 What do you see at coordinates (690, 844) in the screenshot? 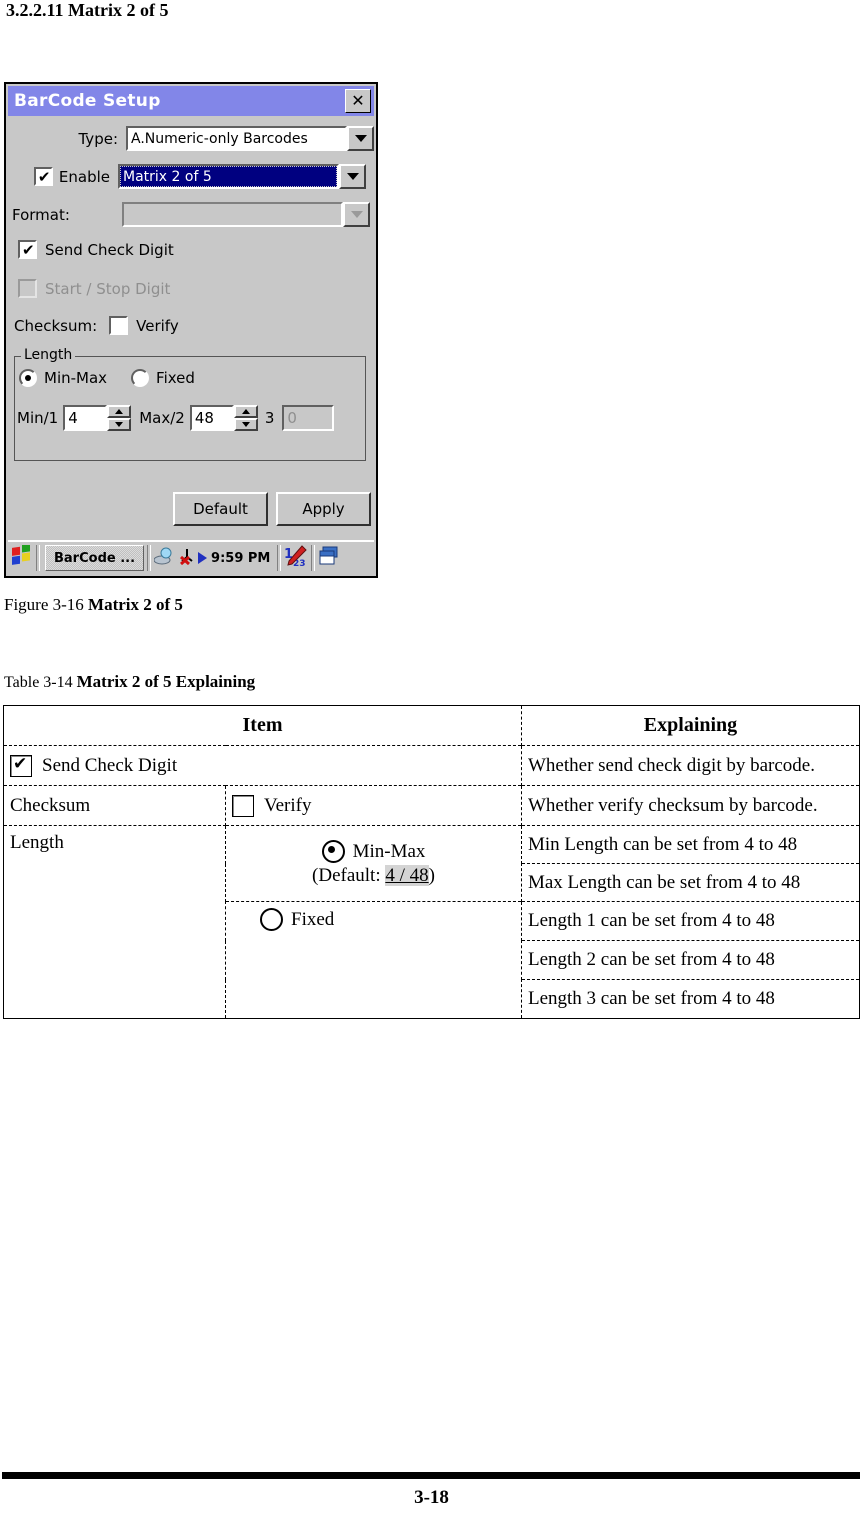
I see `row-explain-min-length: Min Length can be set from 4 to 48` at bounding box center [690, 844].